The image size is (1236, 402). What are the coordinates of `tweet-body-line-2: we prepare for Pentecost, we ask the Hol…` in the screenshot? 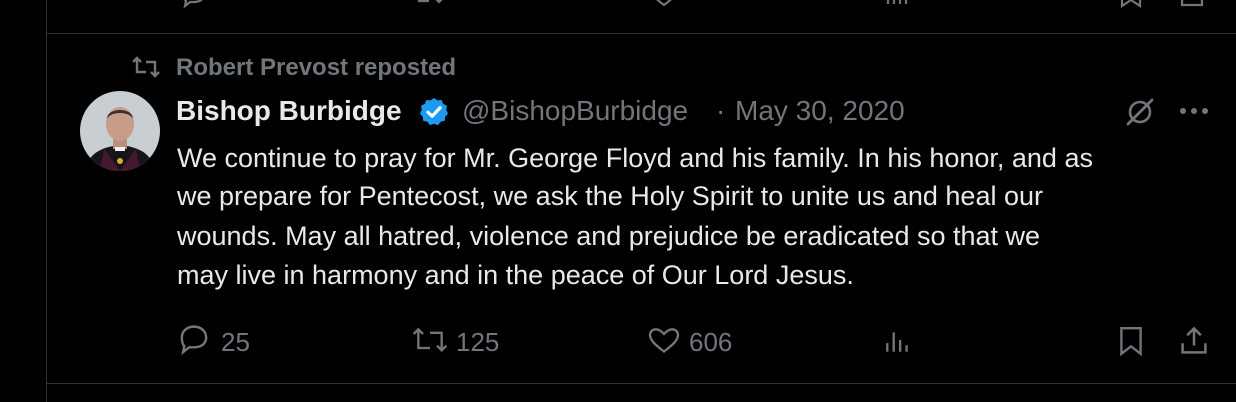 It's located at (610, 196).